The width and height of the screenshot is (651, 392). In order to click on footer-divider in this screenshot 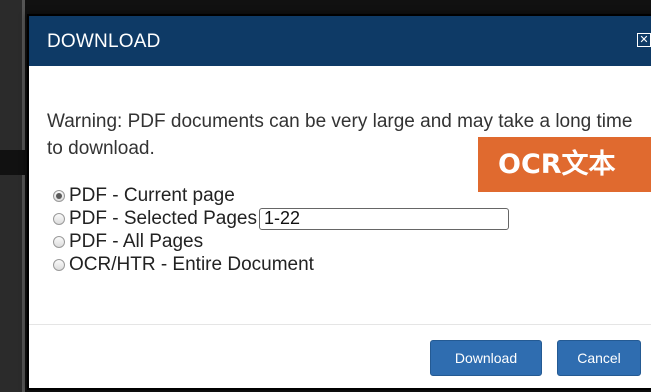, I will do `click(340, 324)`.